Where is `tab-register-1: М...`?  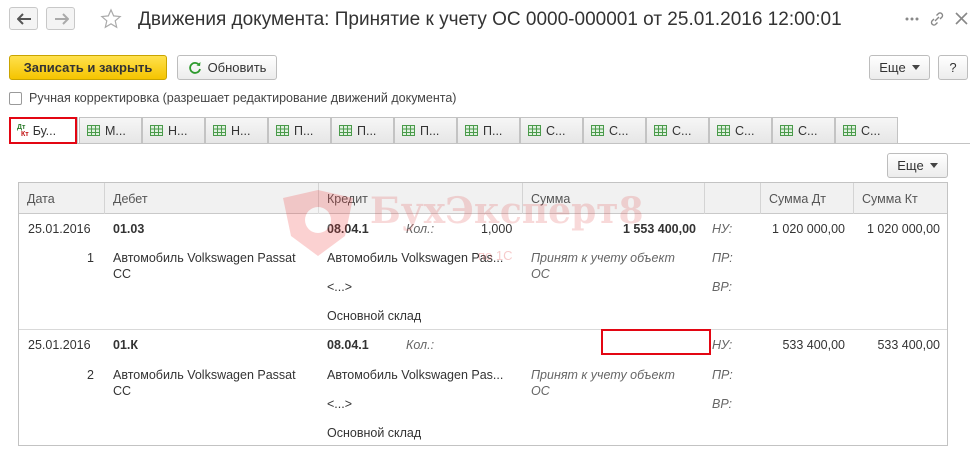
tab-register-1: М... is located at coordinates (110, 130).